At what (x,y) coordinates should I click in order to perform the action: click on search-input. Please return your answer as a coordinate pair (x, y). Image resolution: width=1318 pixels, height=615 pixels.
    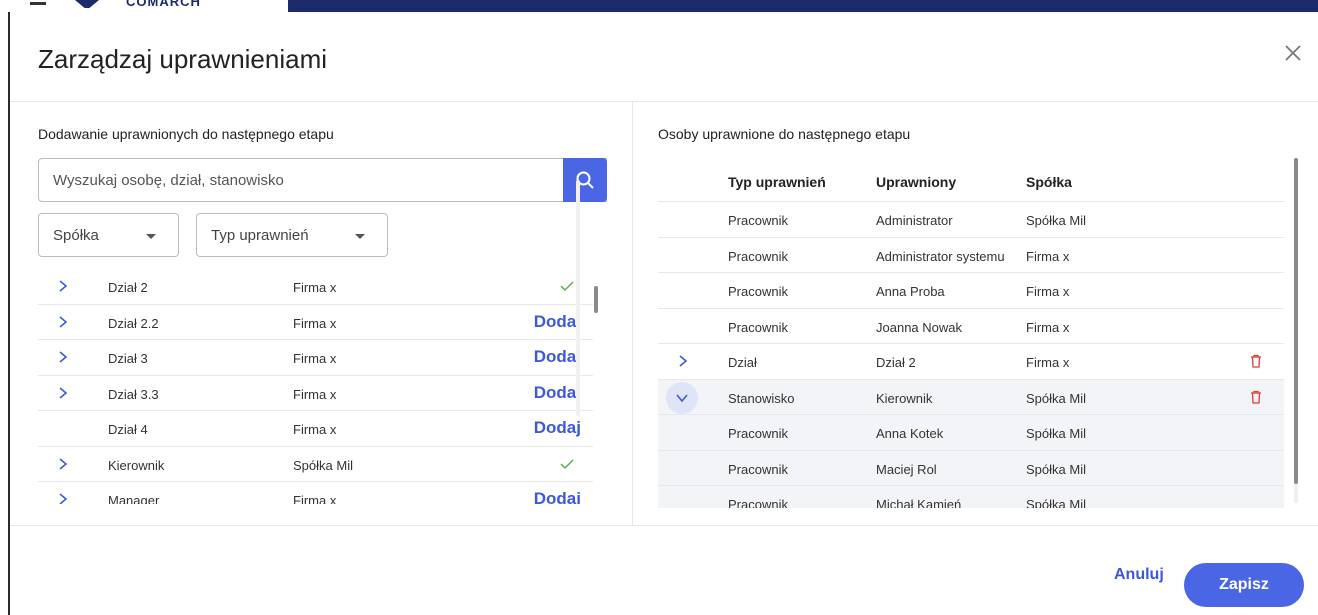
    Looking at the image, I should click on (322, 180).